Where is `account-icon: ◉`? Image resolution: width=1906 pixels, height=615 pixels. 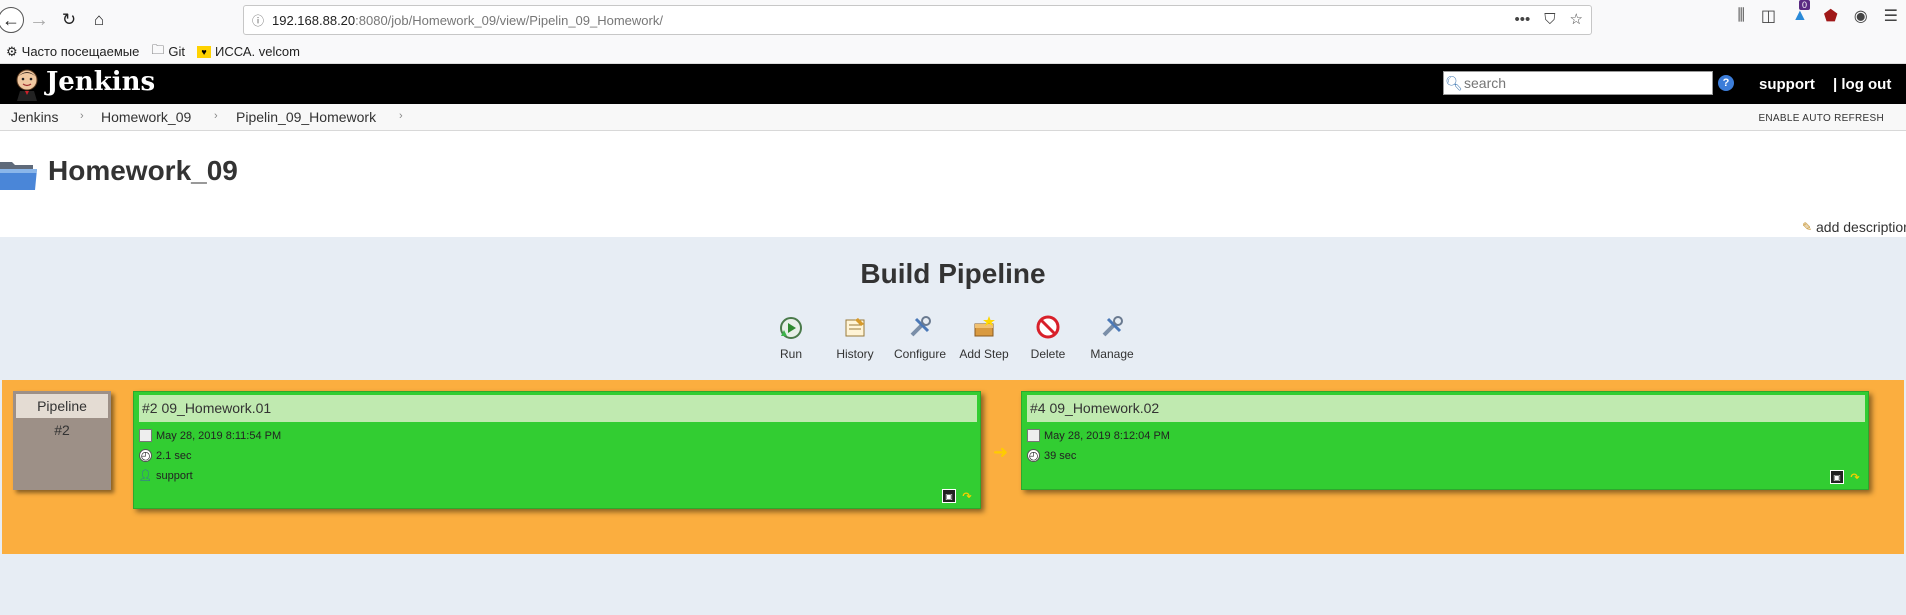 account-icon: ◉ is located at coordinates (1861, 16).